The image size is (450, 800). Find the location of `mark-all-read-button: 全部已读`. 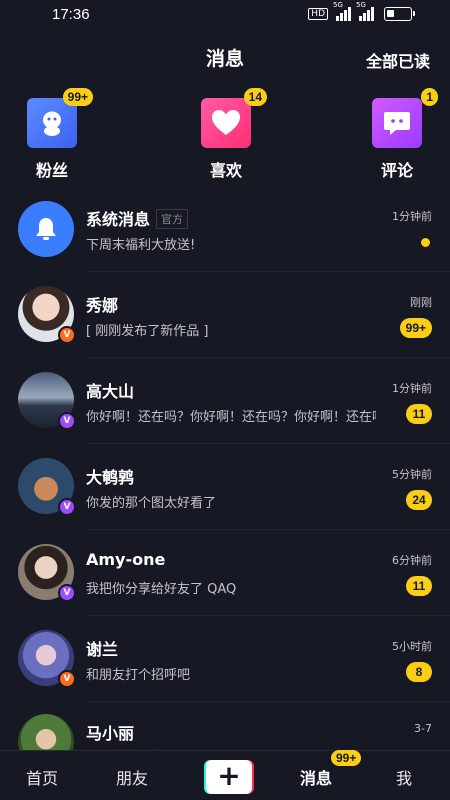

mark-all-read-button: 全部已读 is located at coordinates (398, 60).